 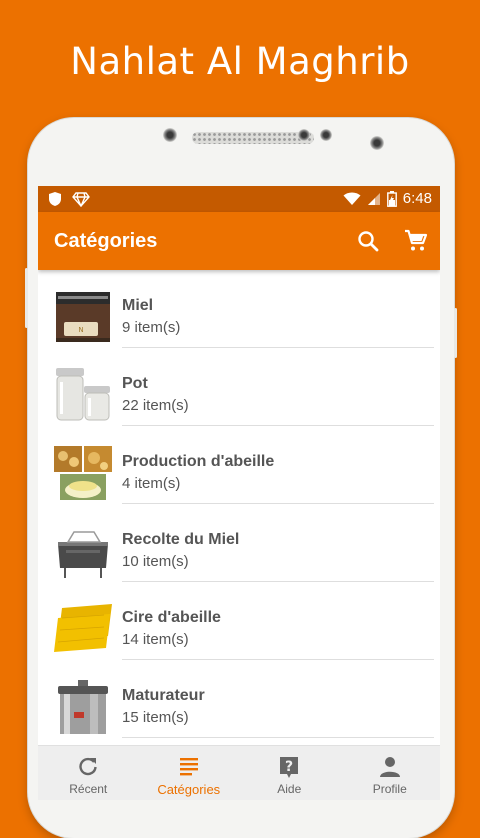 I want to click on category-name: Miel, so click(x=138, y=305).